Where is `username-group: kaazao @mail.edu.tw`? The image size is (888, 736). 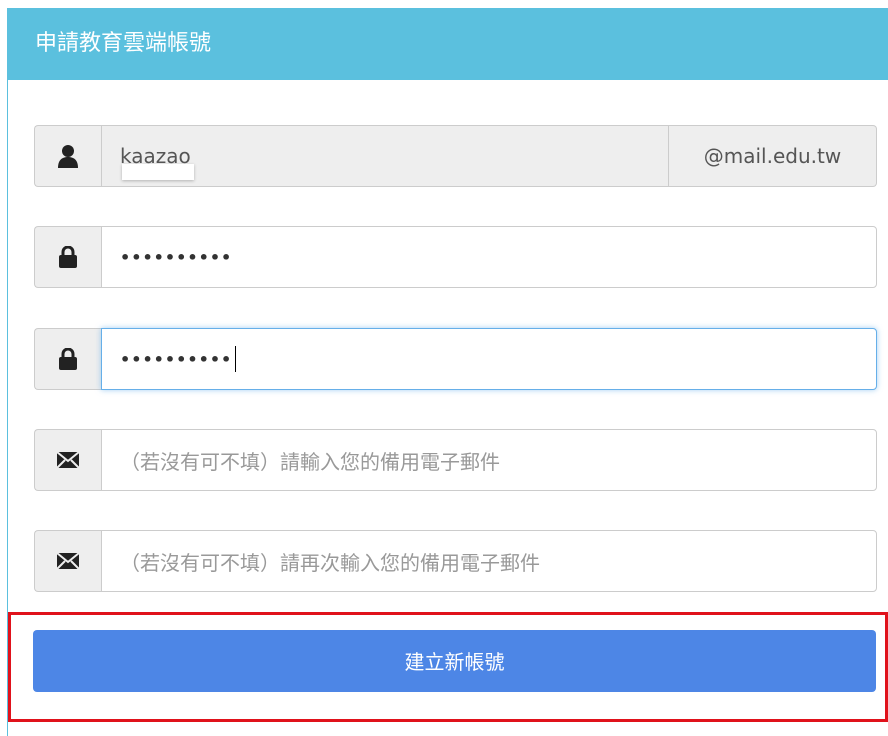 username-group: kaazao @mail.edu.tw is located at coordinates (455, 156).